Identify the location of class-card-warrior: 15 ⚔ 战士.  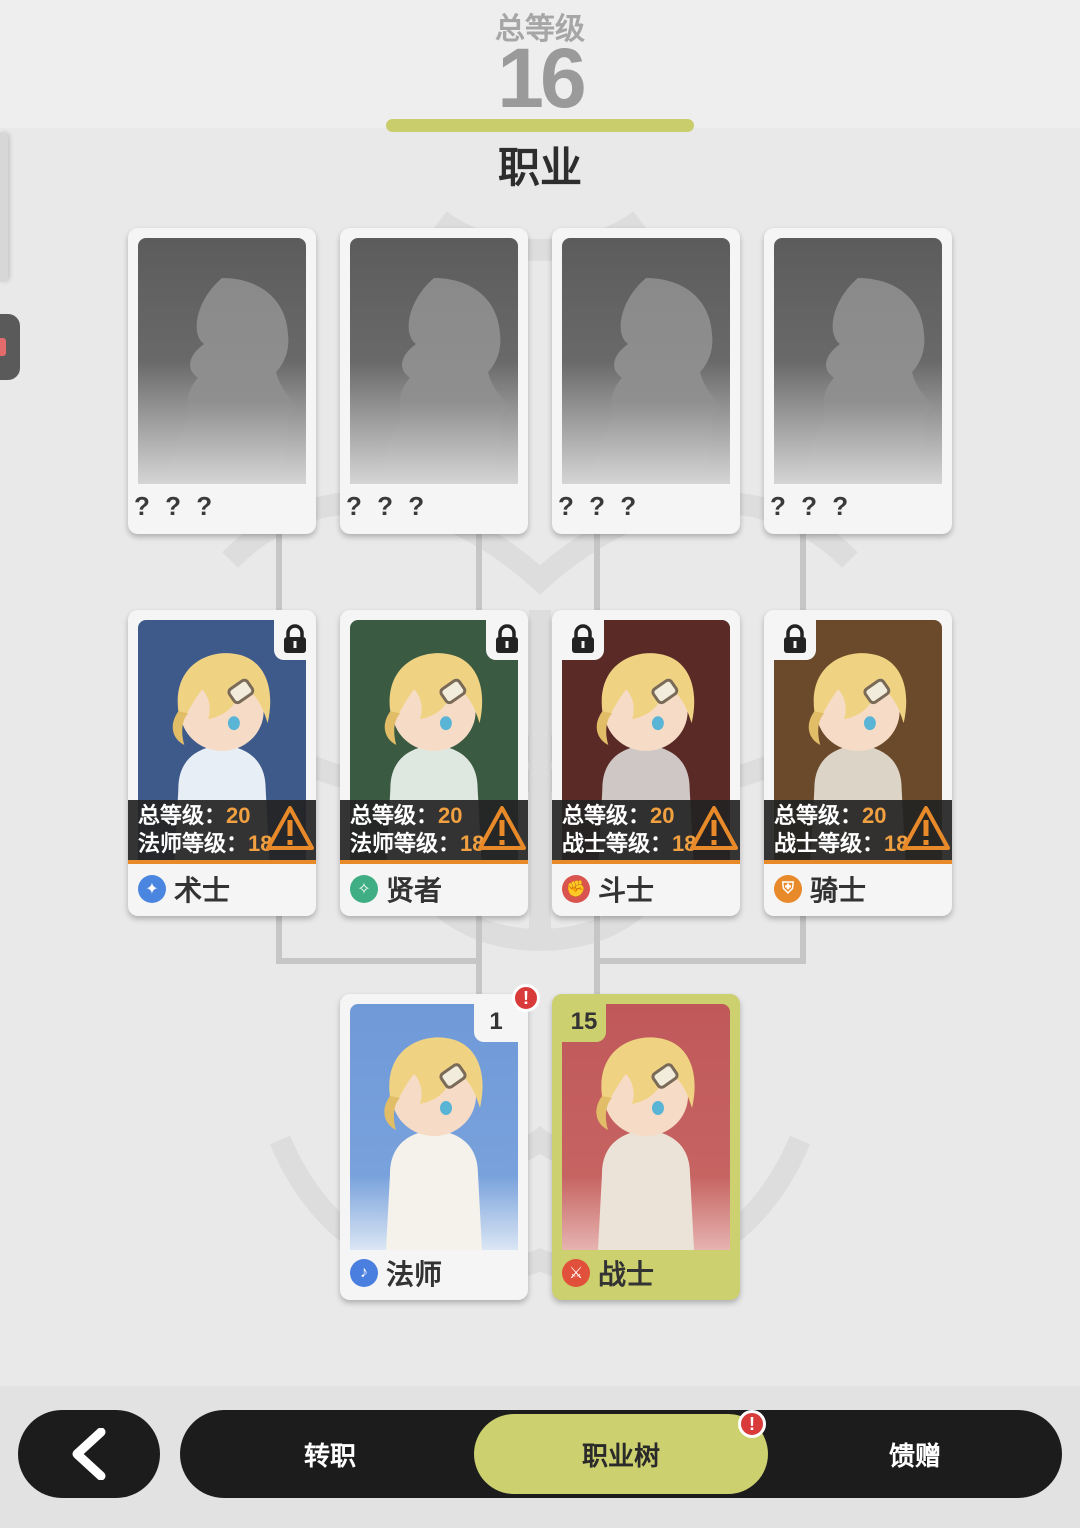
(646, 1147).